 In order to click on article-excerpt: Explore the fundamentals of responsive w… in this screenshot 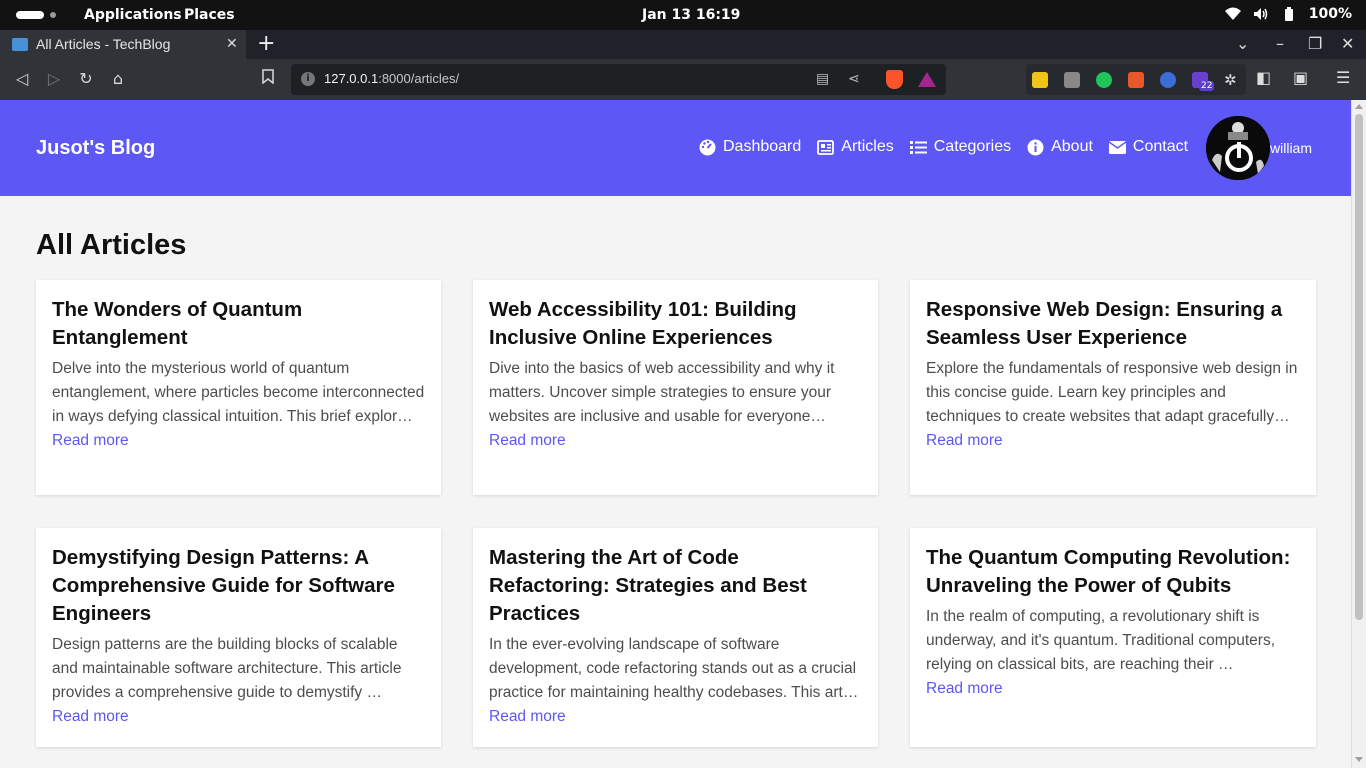, I will do `click(1112, 392)`.